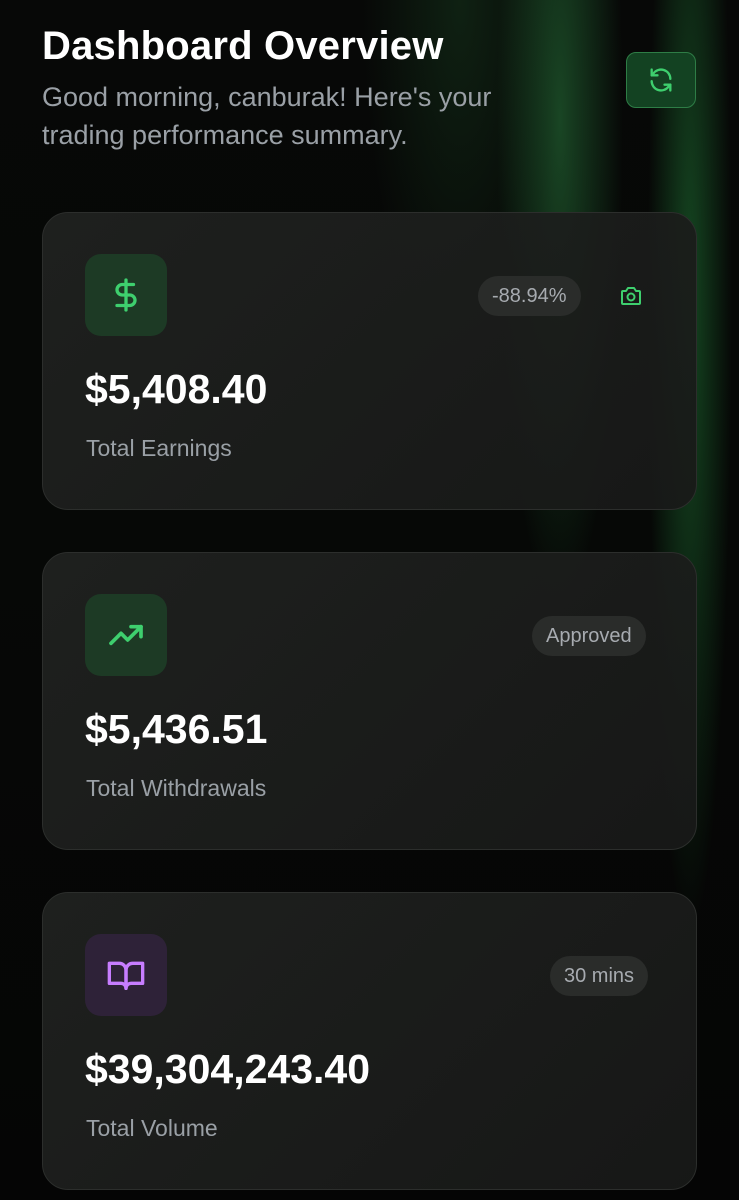 This screenshot has height=1200, width=739. Describe the element at coordinates (152, 1128) in the screenshot. I see `volume-label: Total Volume` at that location.